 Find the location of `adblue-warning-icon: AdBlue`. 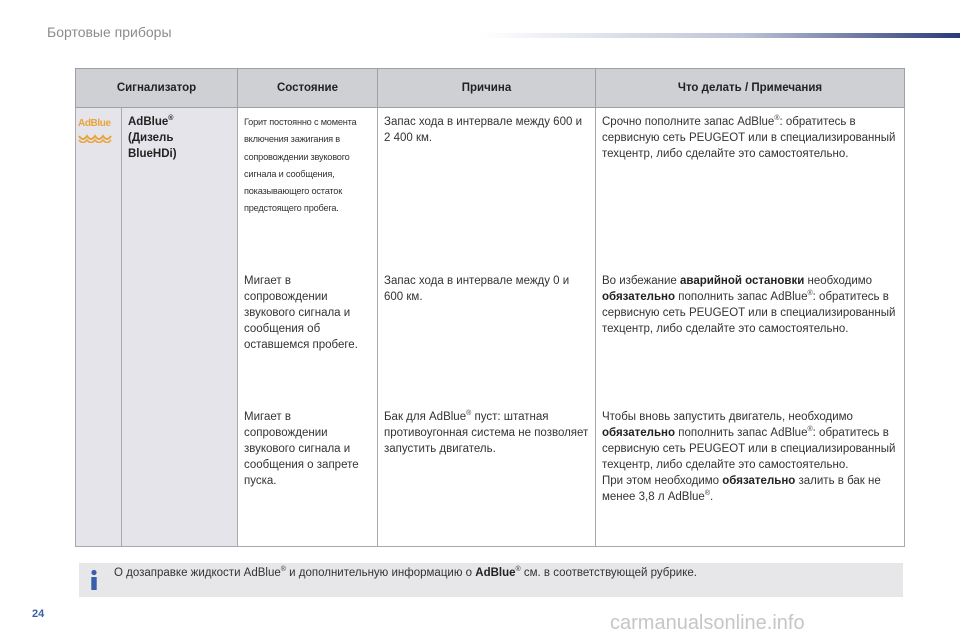

adblue-warning-icon: AdBlue is located at coordinates (98, 132).